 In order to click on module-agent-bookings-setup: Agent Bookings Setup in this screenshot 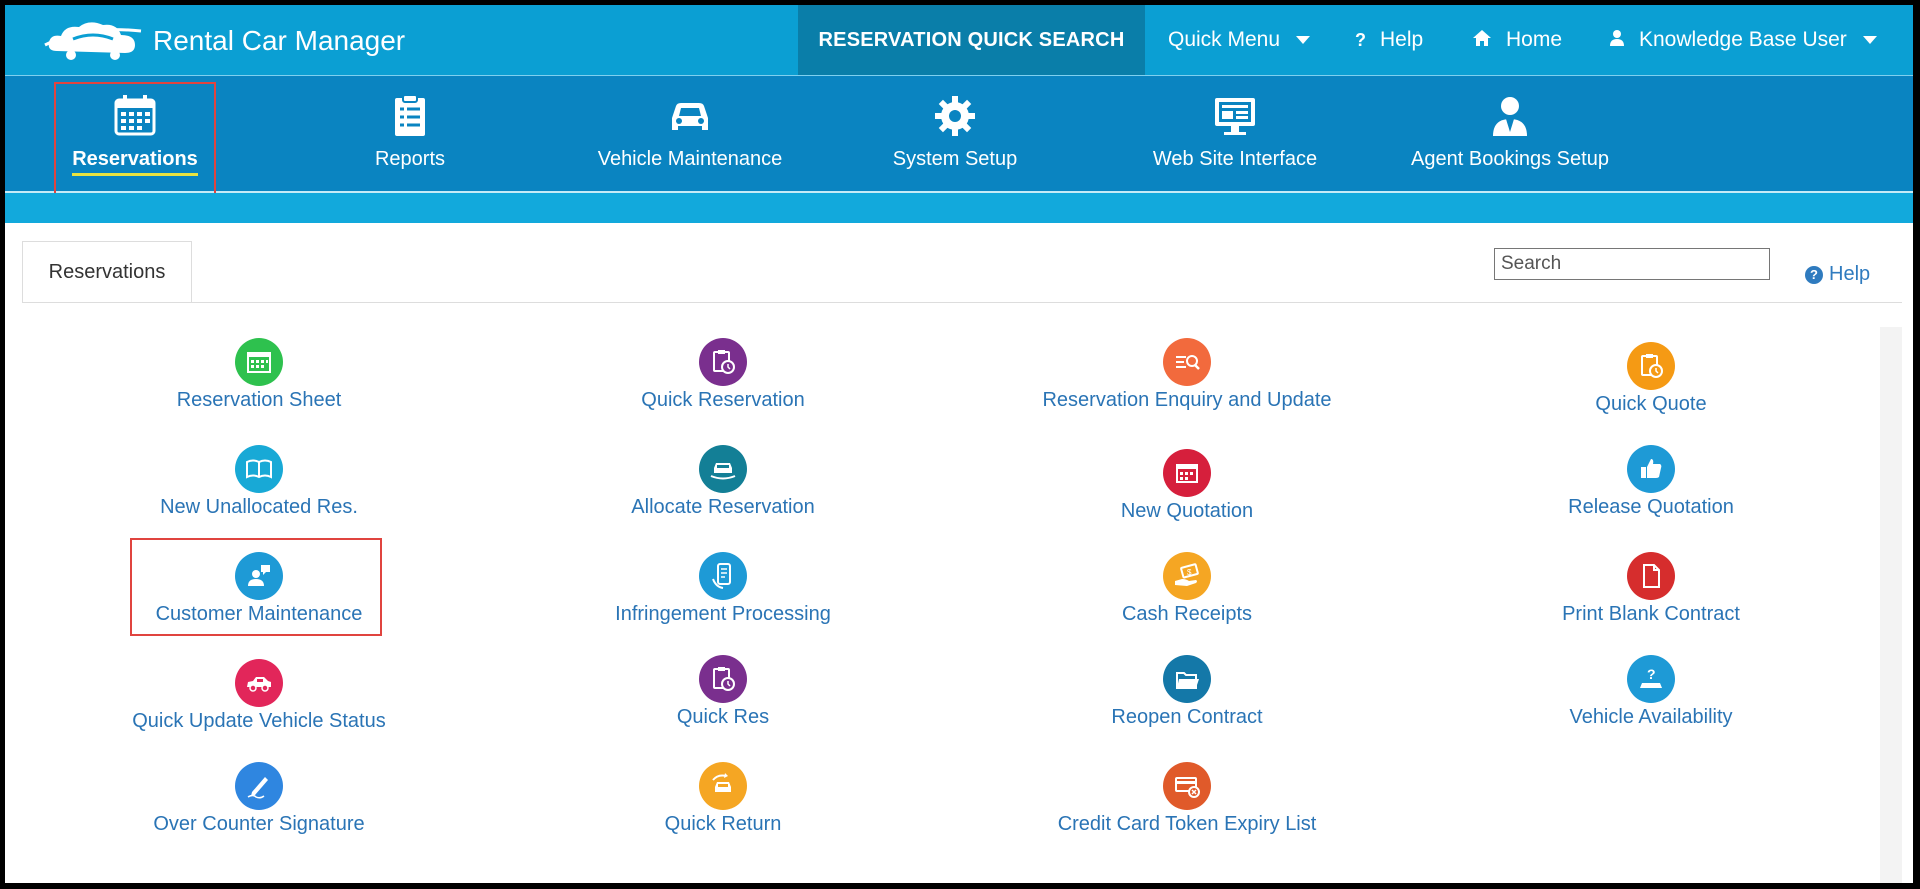, I will do `click(1510, 133)`.